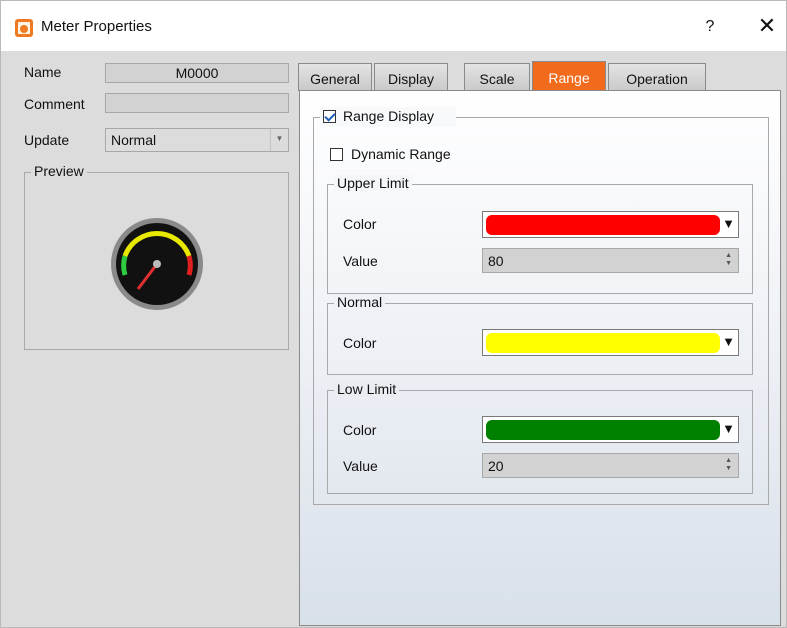  I want to click on upper-color-picker: ▼, so click(610, 224).